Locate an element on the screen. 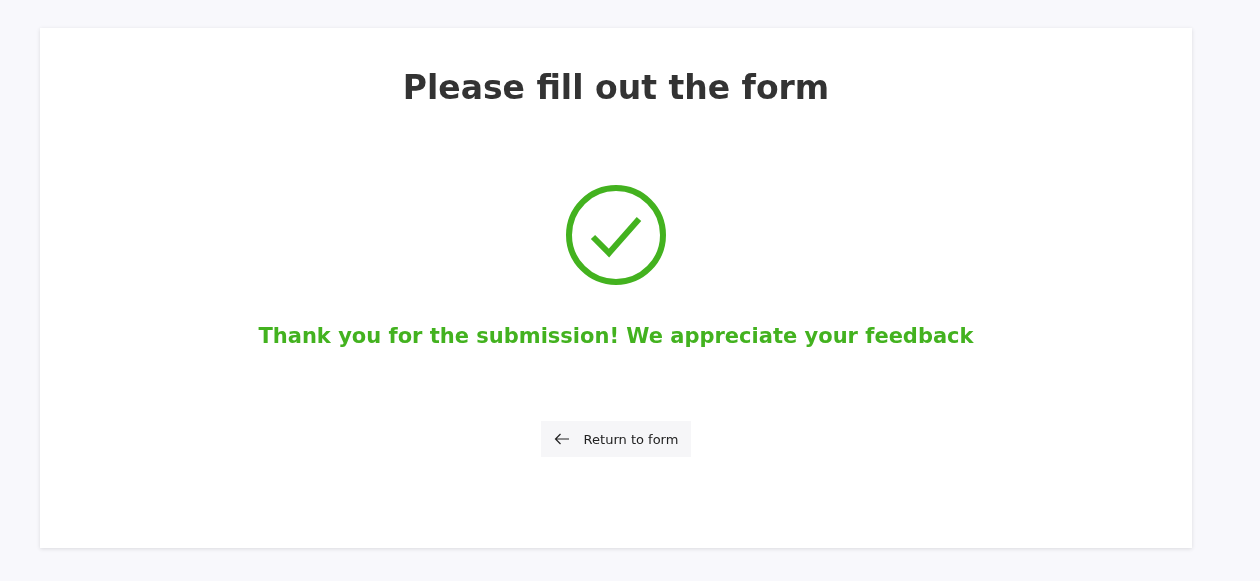 The image size is (1260, 581). confirmation-message: Thank you for the submission! We appreciate your feedback is located at coordinates (616, 336).